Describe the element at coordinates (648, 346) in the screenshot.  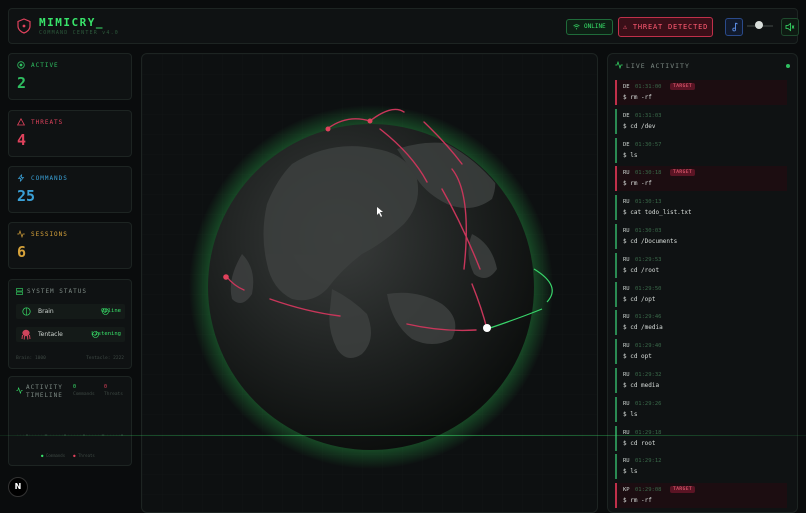
I see `activity-time: 01:29:40` at that location.